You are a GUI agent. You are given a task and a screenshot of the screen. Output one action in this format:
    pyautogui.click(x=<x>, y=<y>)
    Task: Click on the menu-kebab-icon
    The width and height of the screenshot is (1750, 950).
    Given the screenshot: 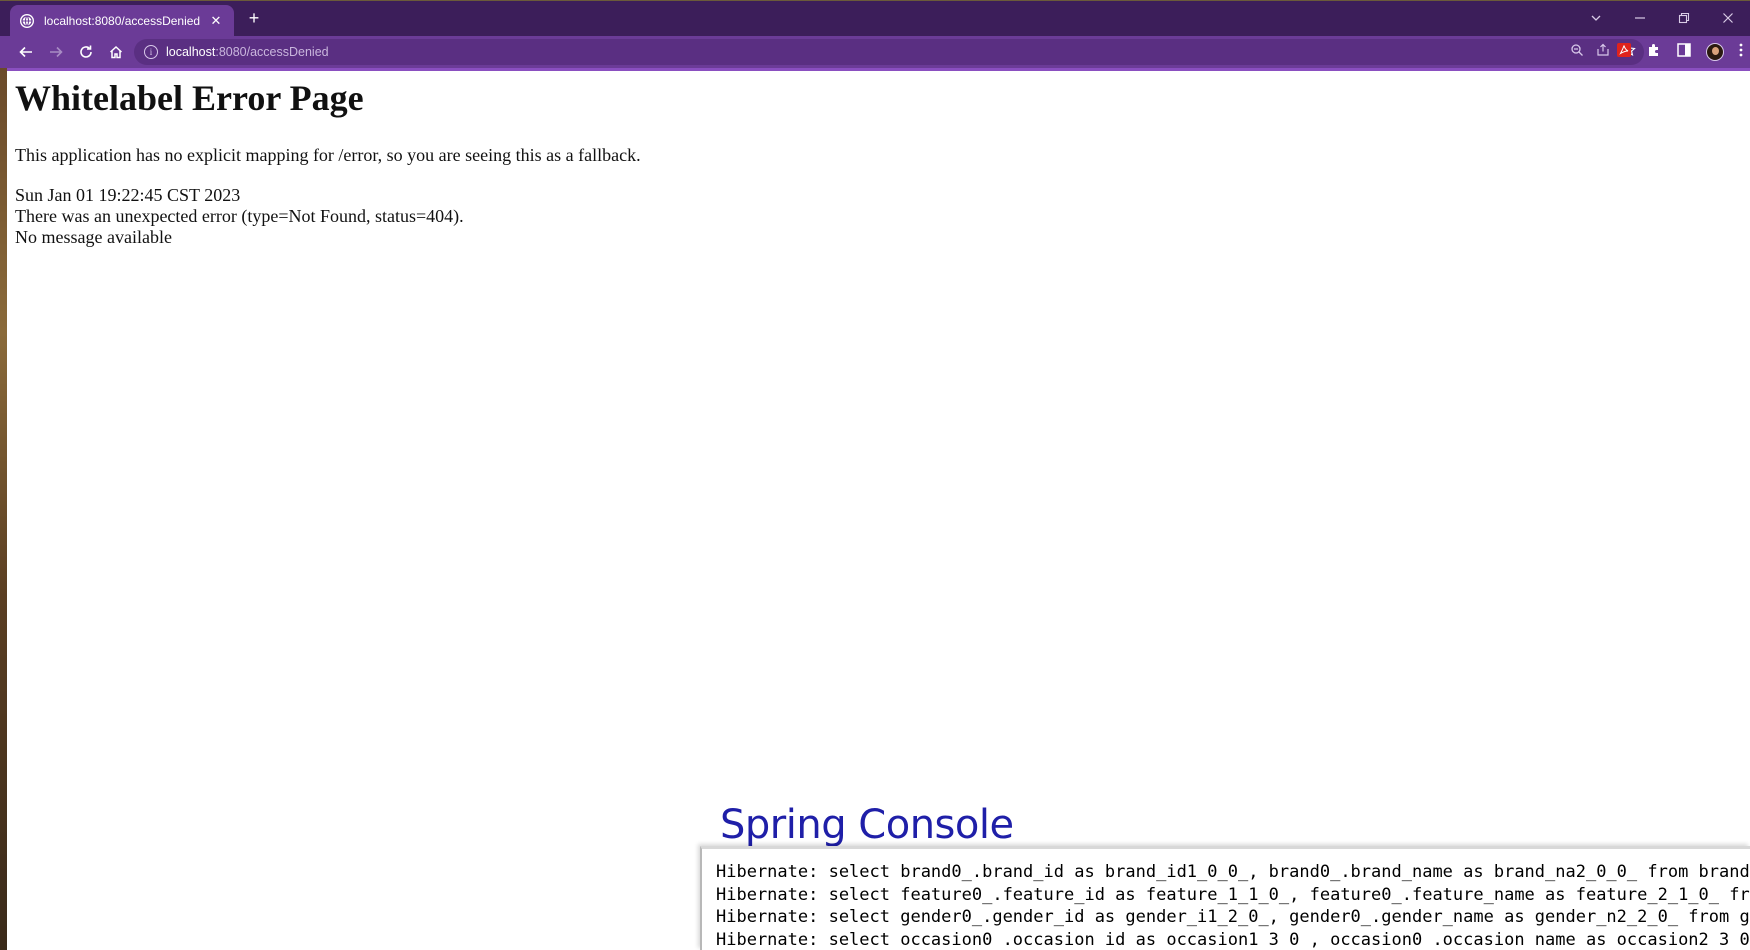 What is the action you would take?
    pyautogui.click(x=1741, y=52)
    